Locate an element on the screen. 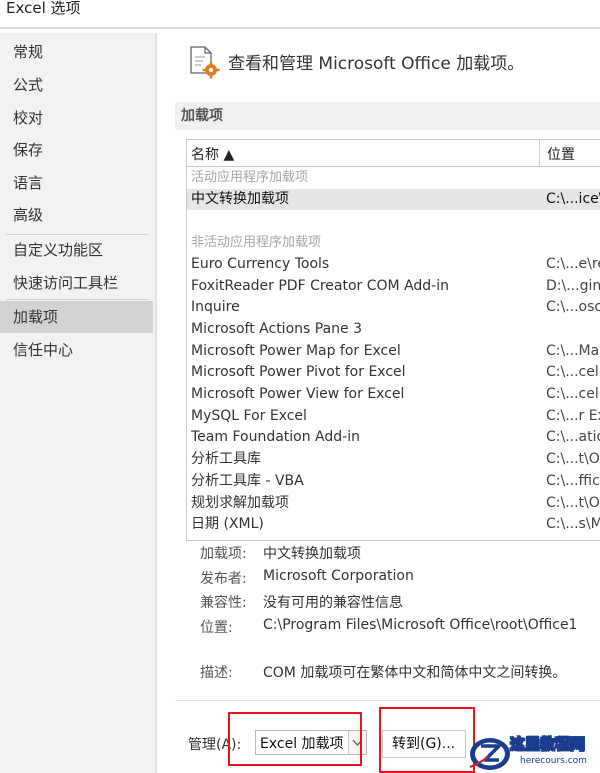 The width and height of the screenshot is (600, 773). table-row: Microsoft Power Map for Excel C:\...Ma is located at coordinates (393, 352).